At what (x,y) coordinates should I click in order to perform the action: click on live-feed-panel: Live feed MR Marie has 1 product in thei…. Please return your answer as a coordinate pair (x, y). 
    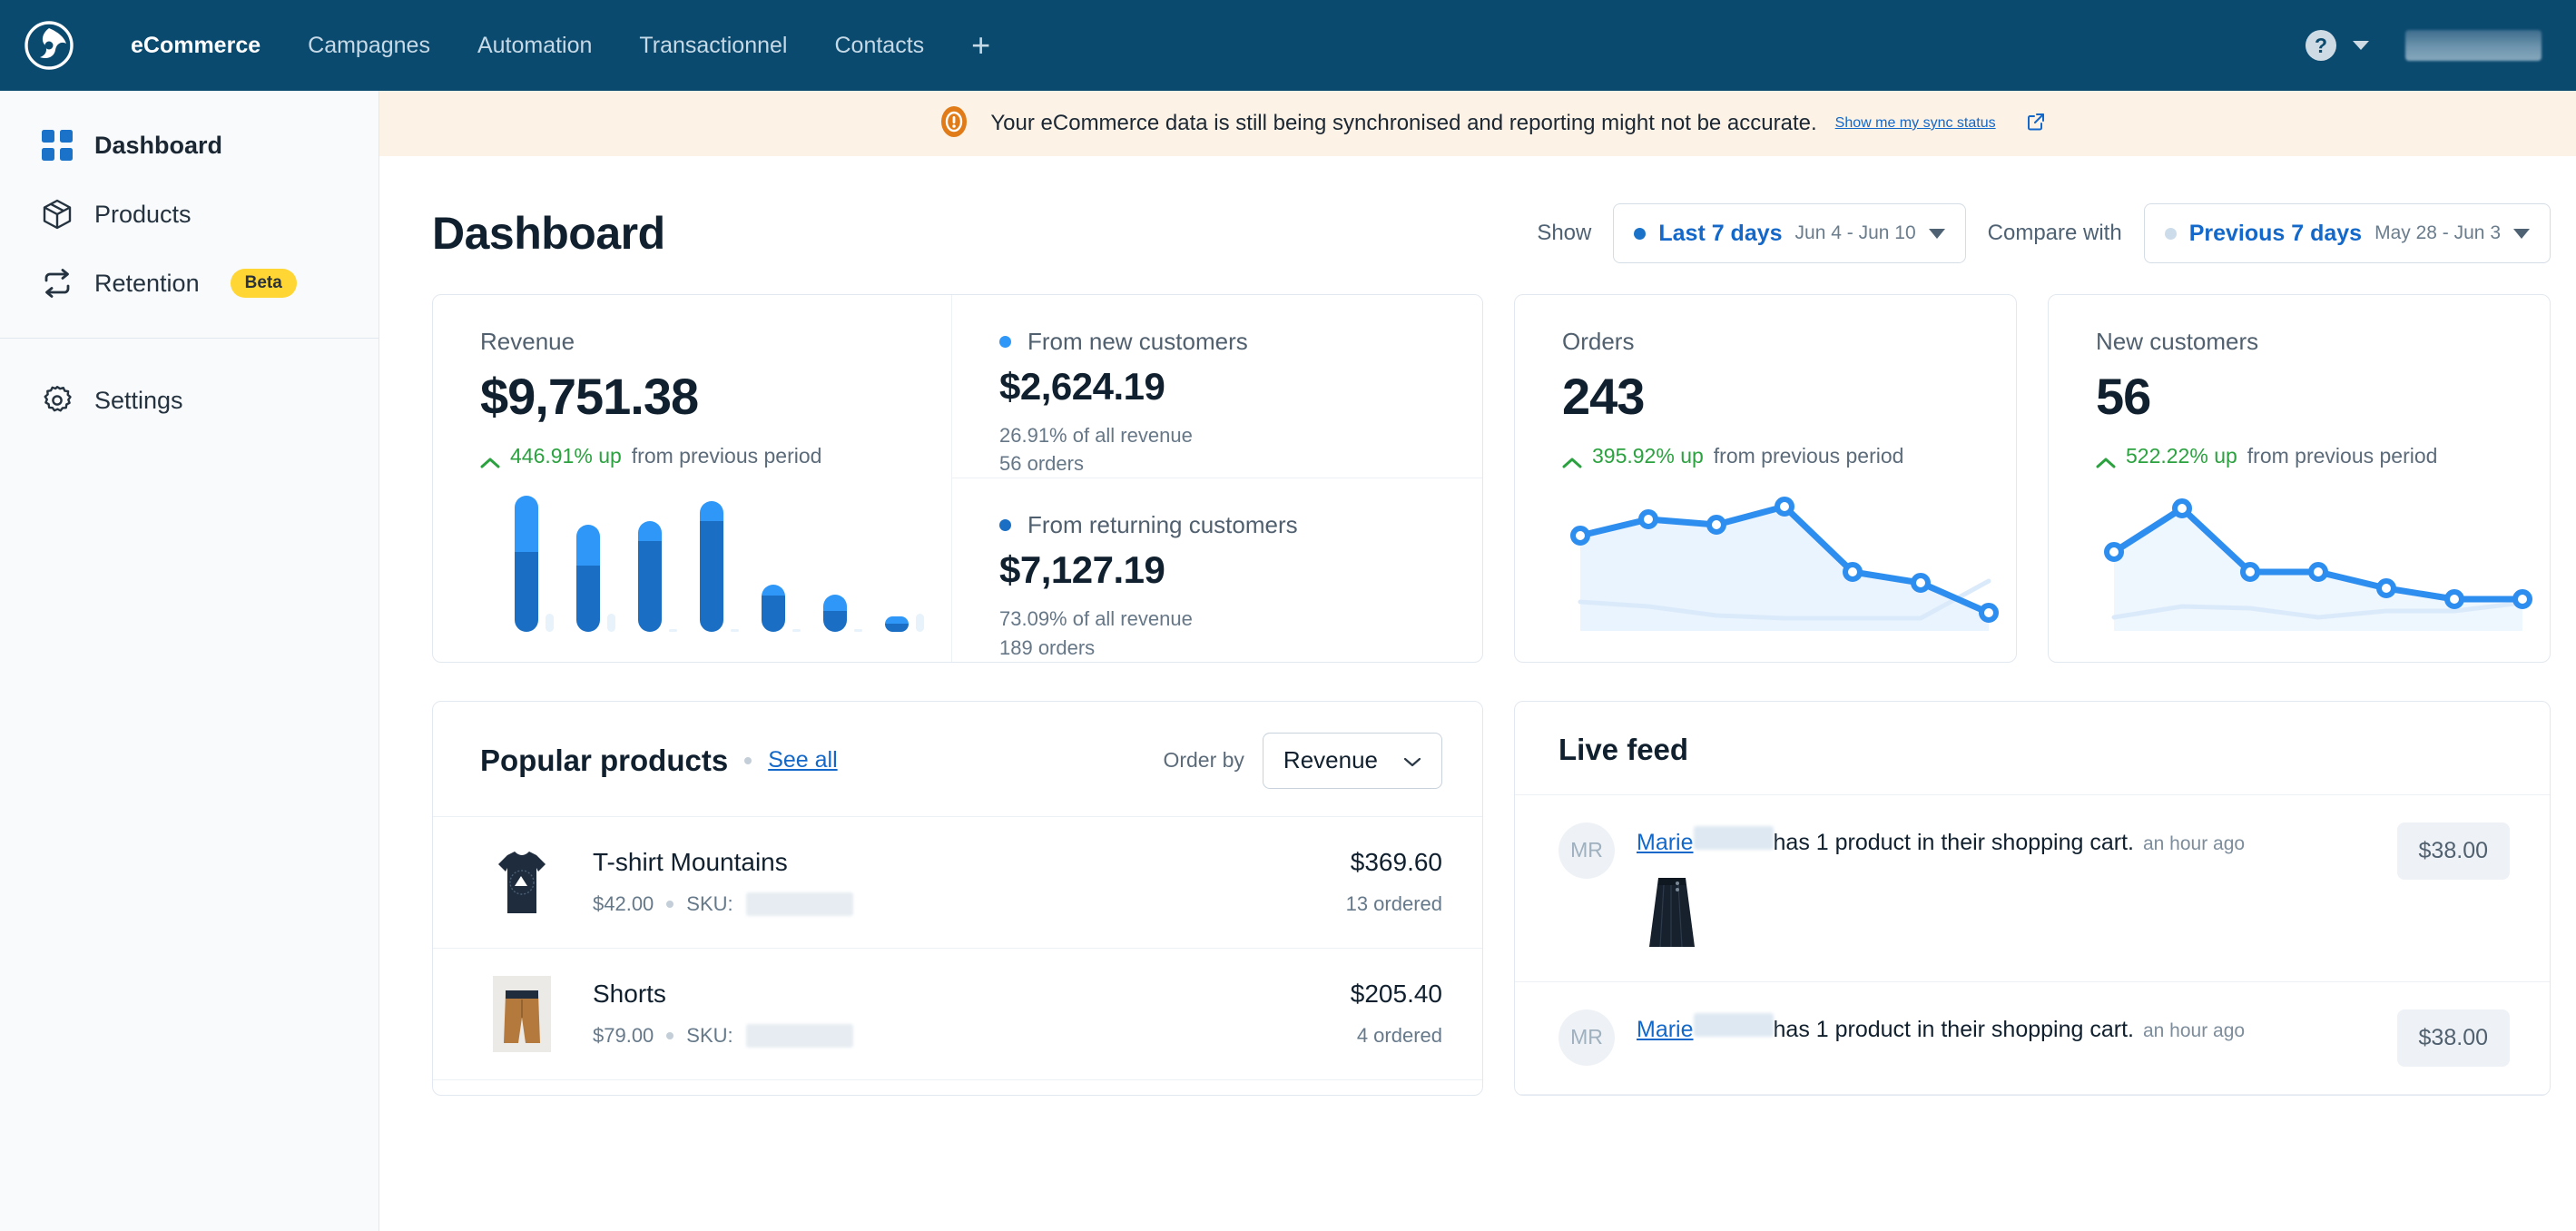
    Looking at the image, I should click on (2032, 898).